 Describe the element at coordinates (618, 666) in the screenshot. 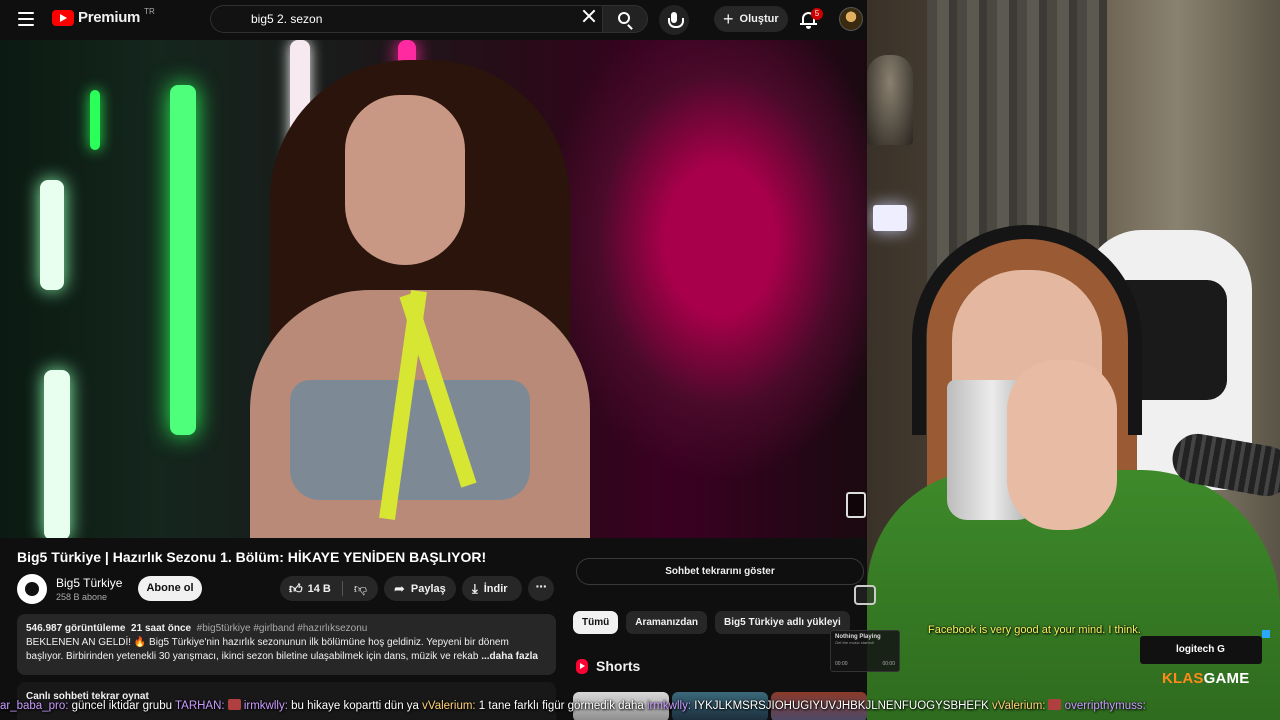

I see `shorts-title: Shorts` at that location.